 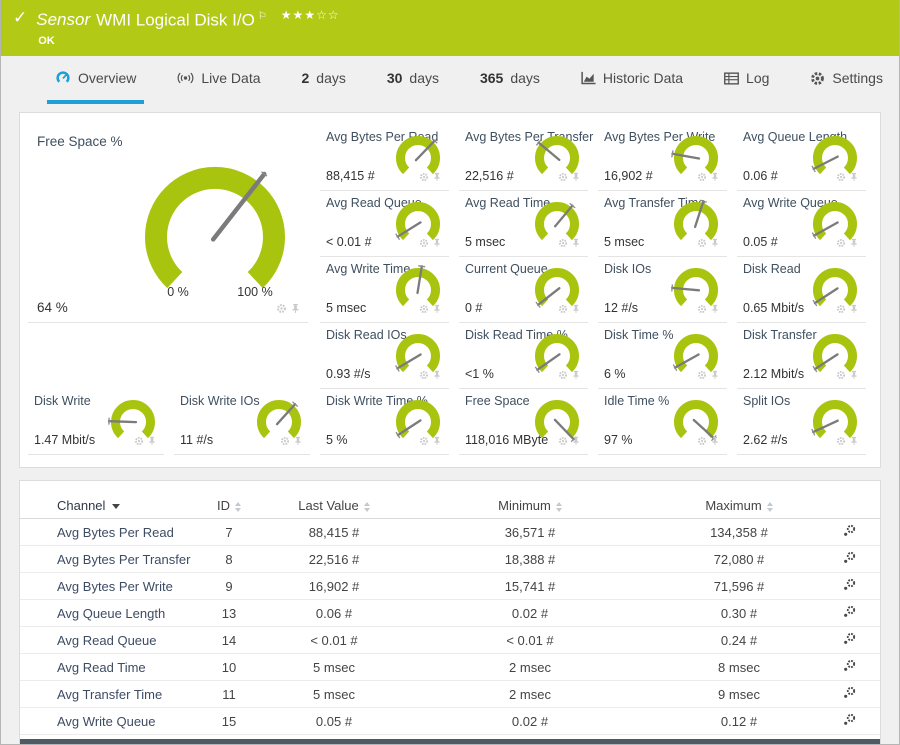 I want to click on gauge-cell-avg-write-queue: Avg Write Queue 0.05 #, so click(x=801, y=224).